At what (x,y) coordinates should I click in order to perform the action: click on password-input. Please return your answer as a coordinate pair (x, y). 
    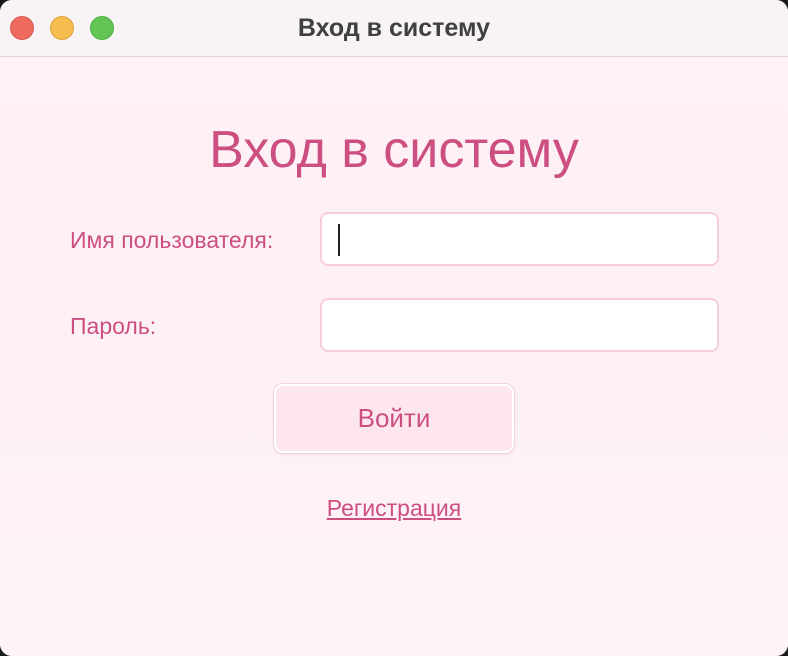
    Looking at the image, I should click on (519, 325).